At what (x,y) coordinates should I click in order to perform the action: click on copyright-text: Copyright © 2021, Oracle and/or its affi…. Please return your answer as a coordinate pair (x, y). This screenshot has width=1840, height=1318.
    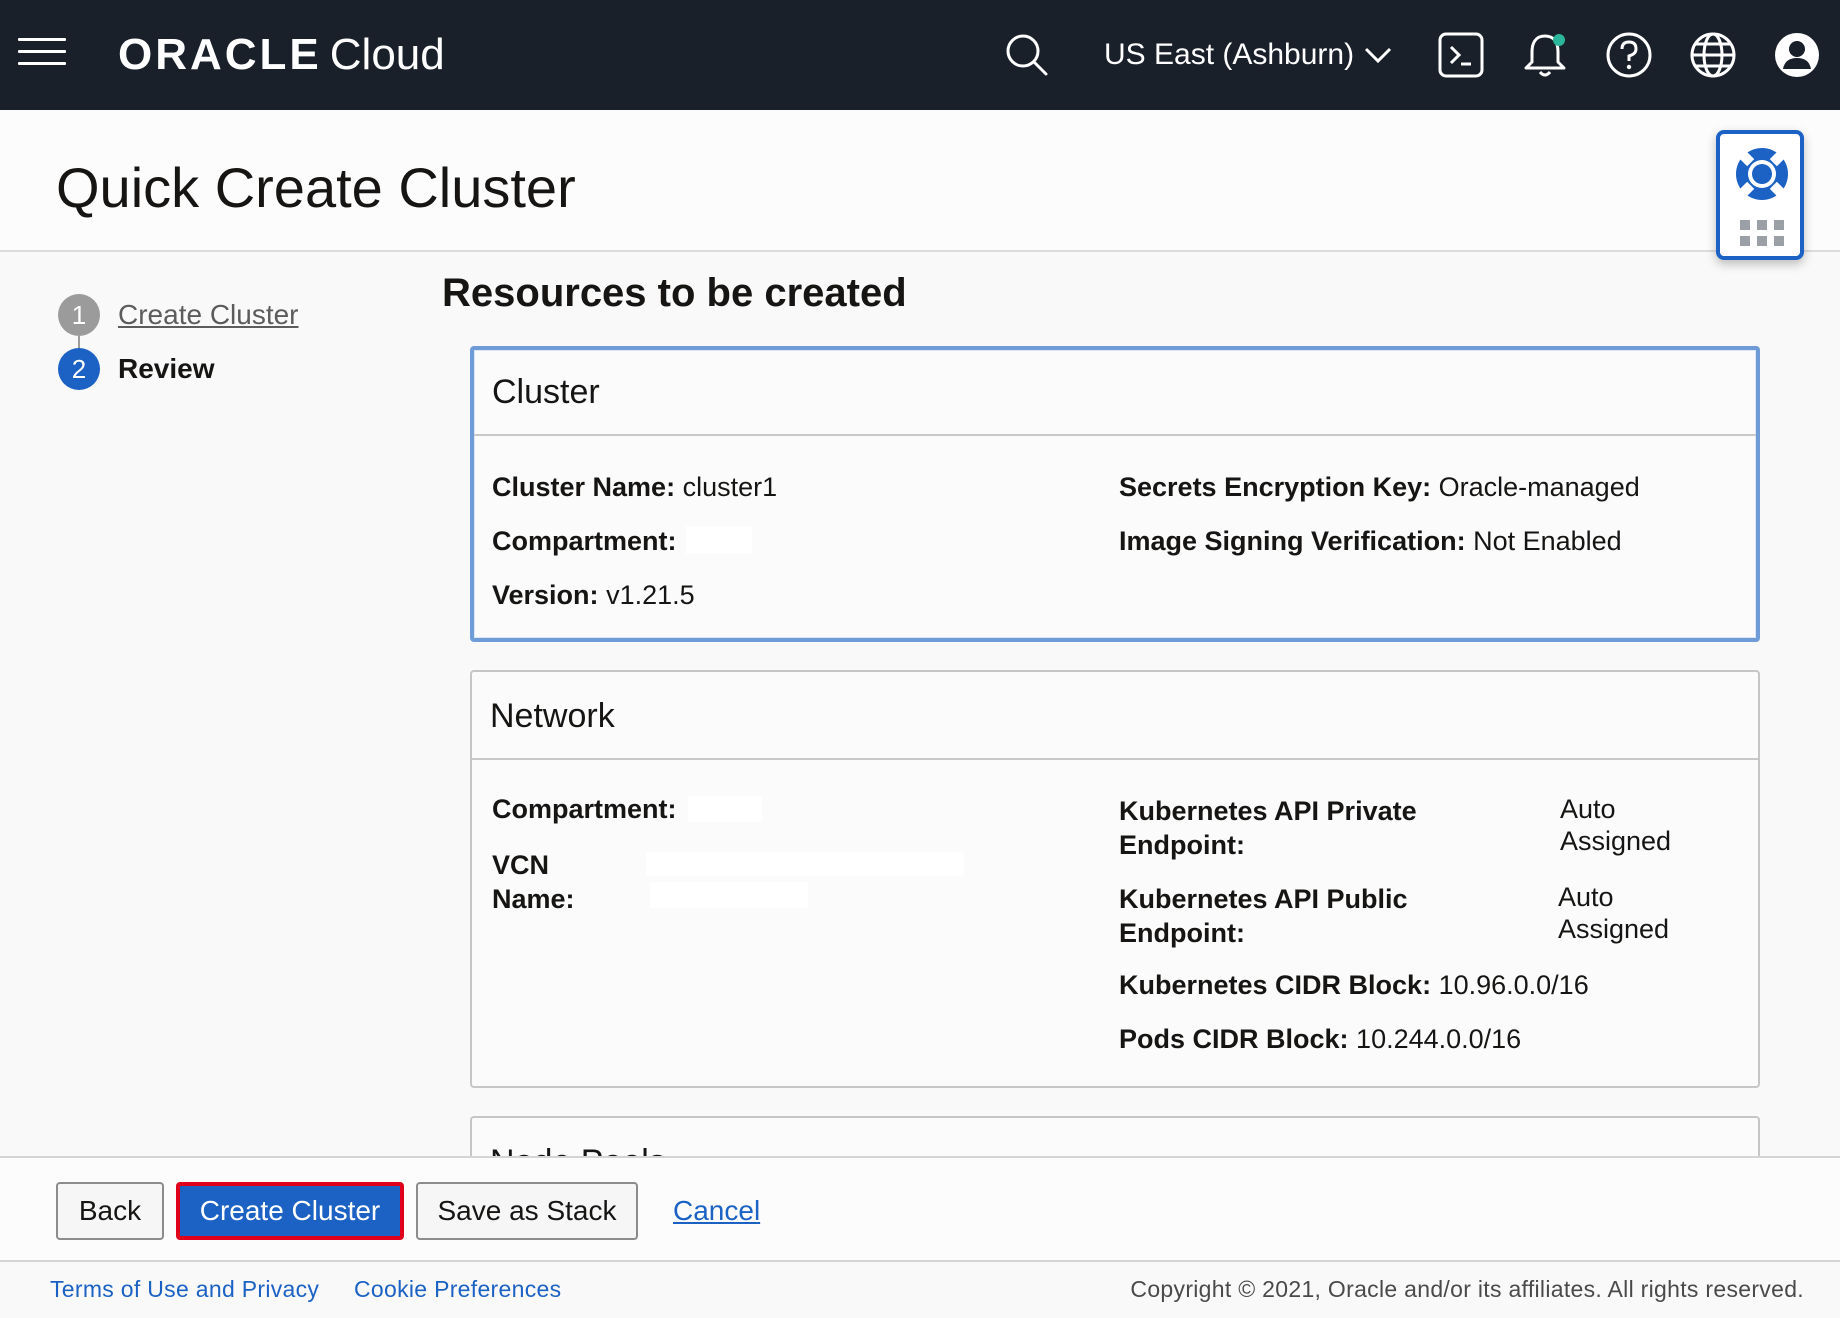
    Looking at the image, I should click on (1467, 1289).